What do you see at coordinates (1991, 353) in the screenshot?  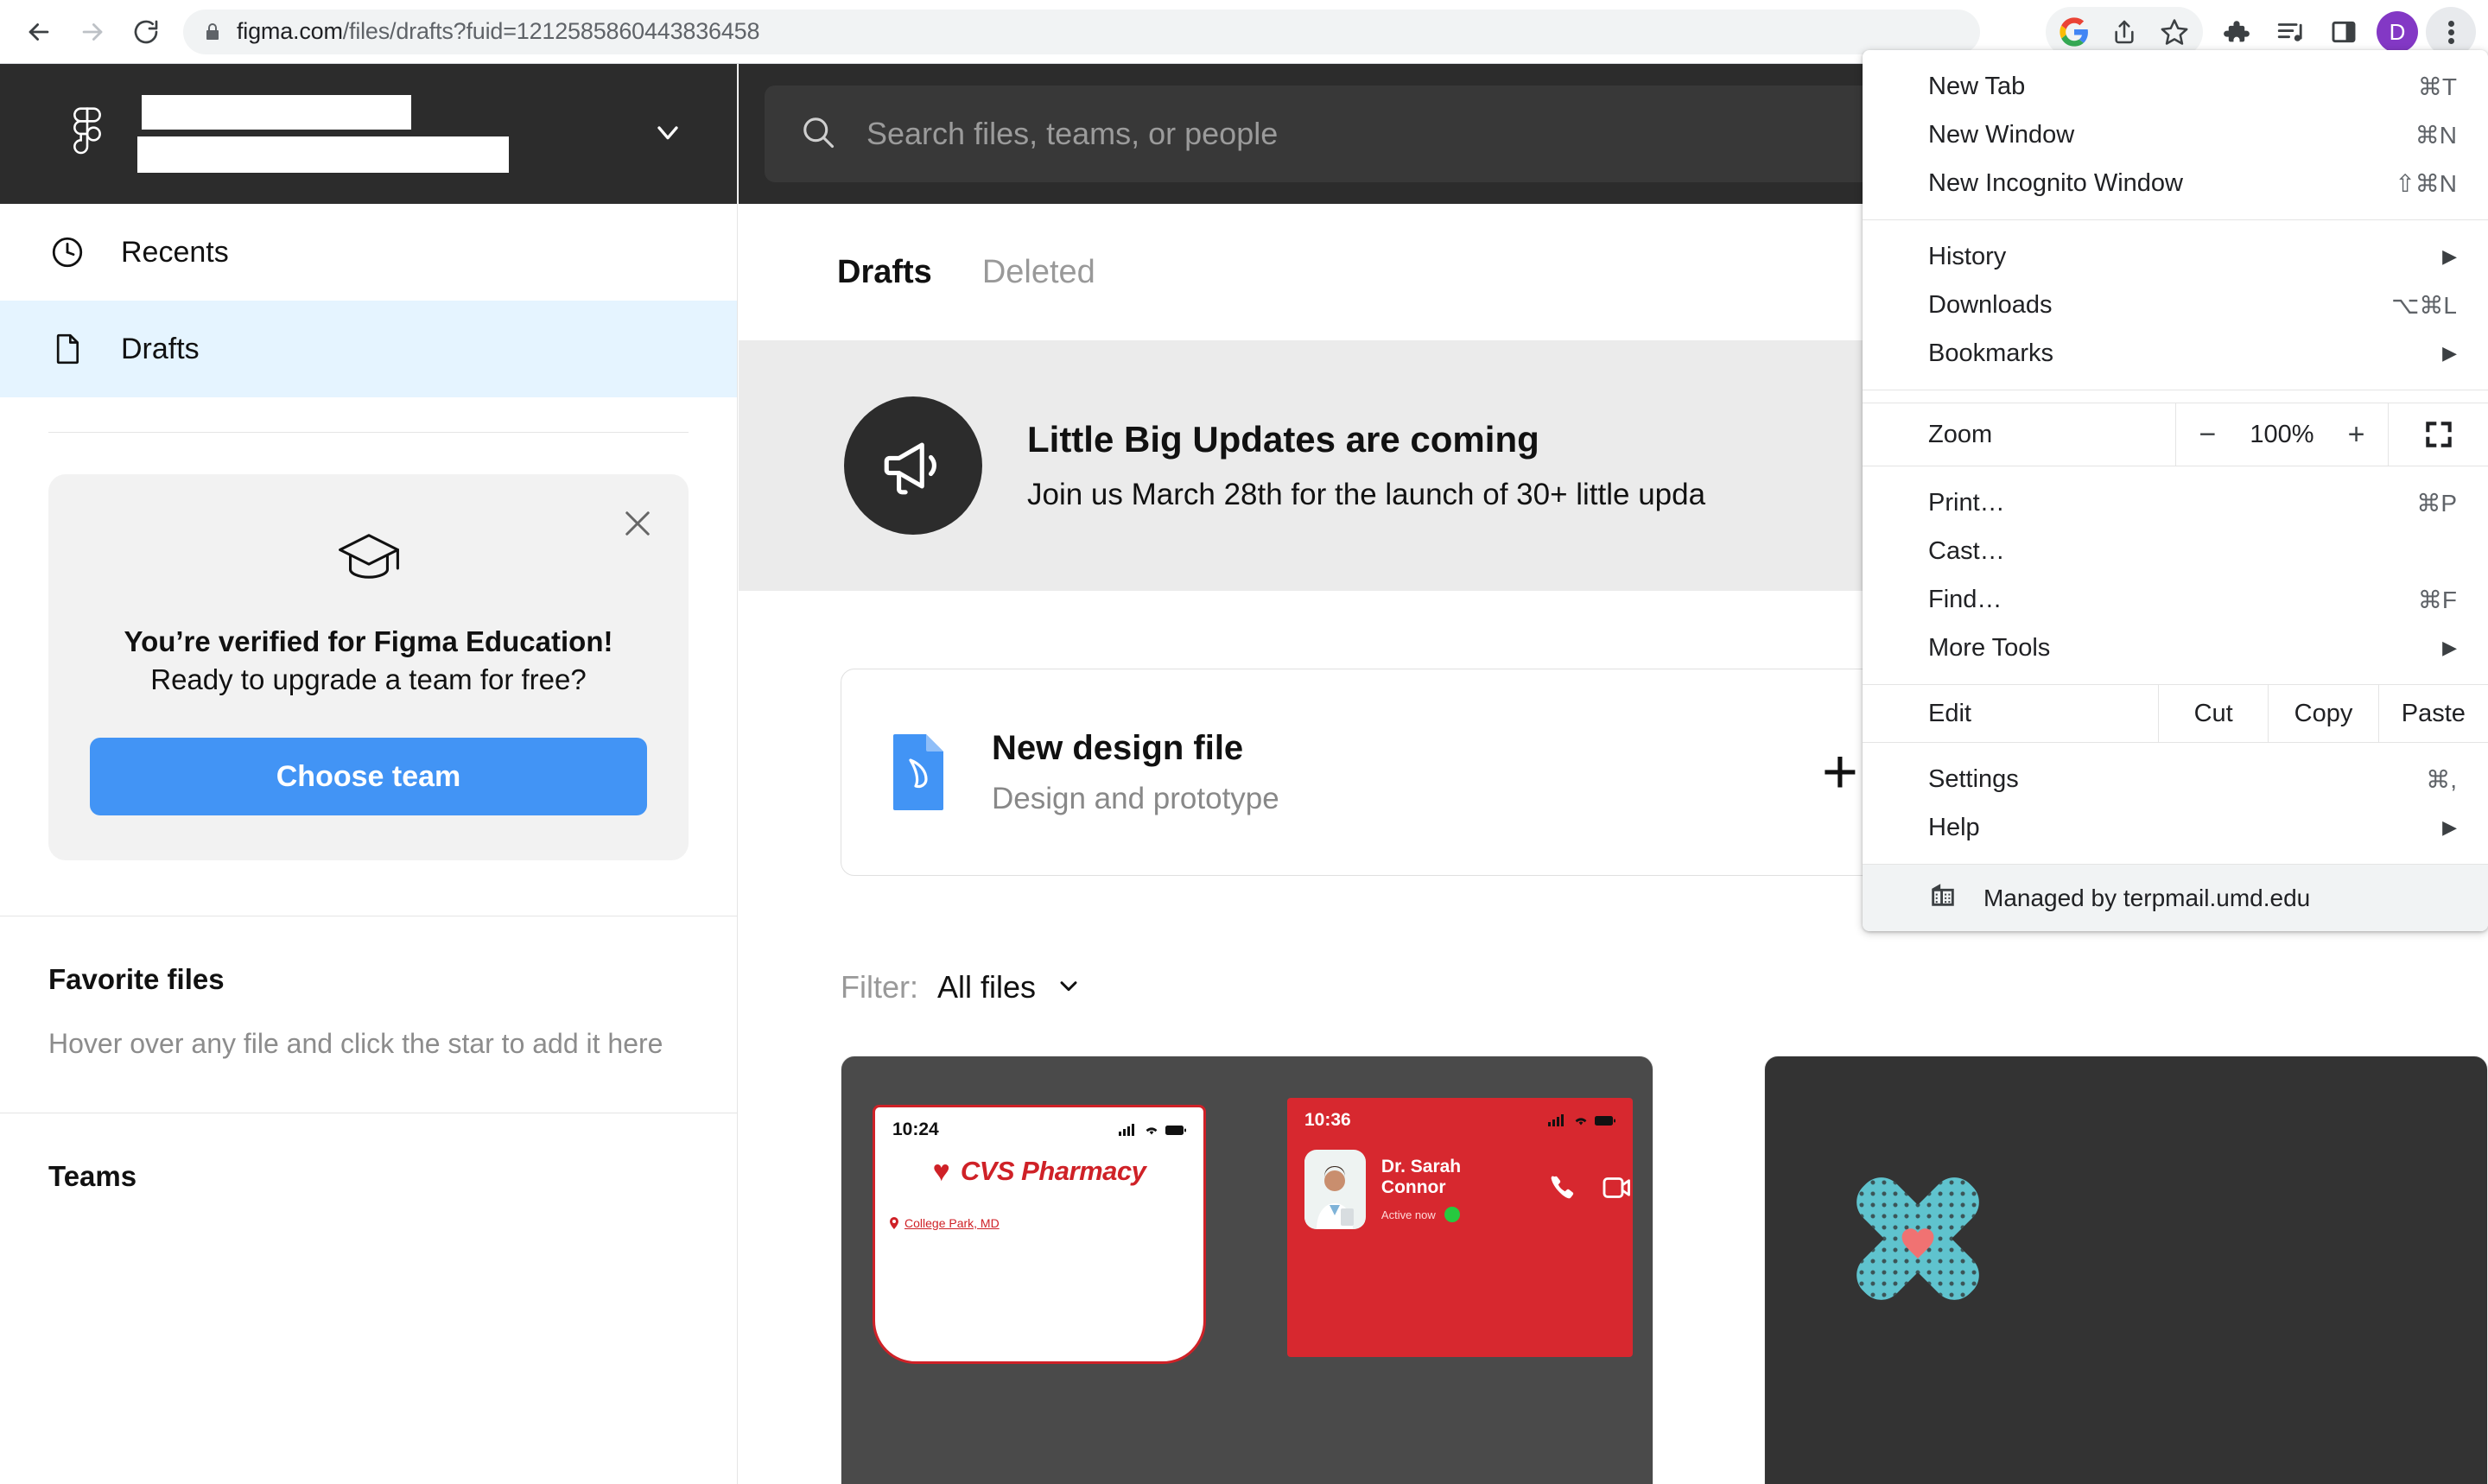 I see `menu-item-label: Bookmarks` at bounding box center [1991, 353].